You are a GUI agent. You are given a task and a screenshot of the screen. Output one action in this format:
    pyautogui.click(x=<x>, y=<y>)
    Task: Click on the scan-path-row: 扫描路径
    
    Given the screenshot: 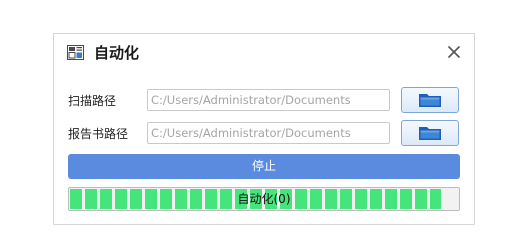 What is the action you would take?
    pyautogui.click(x=268, y=100)
    